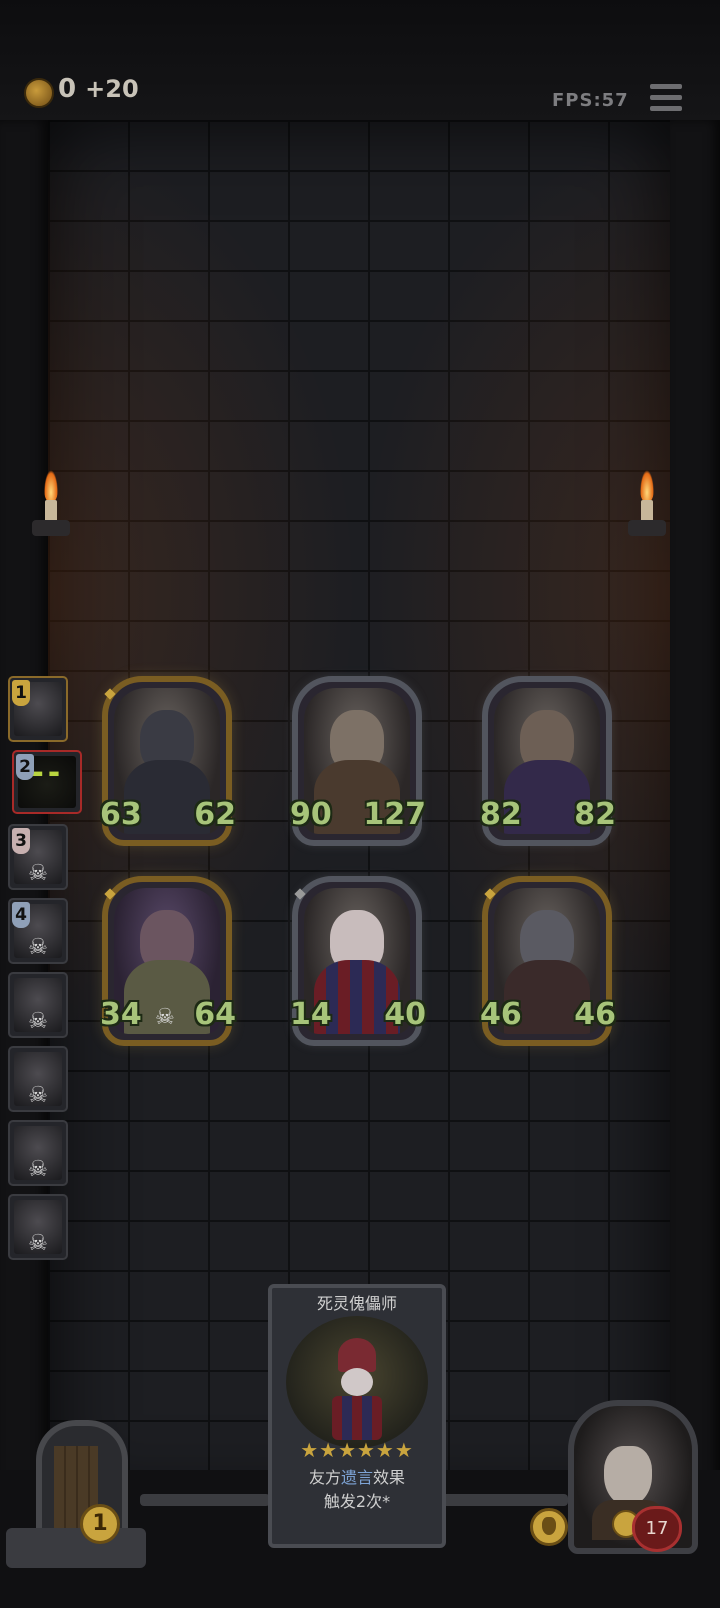 The image size is (720, 1608). What do you see at coordinates (595, 815) in the screenshot?
I see `health-value: 82` at bounding box center [595, 815].